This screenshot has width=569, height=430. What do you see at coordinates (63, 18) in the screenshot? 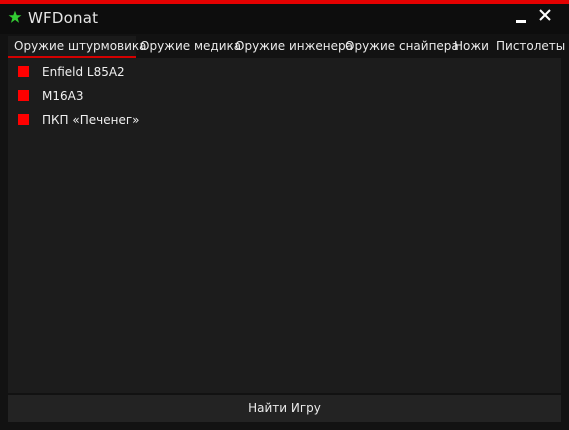
I see `window-title: WFDonat` at bounding box center [63, 18].